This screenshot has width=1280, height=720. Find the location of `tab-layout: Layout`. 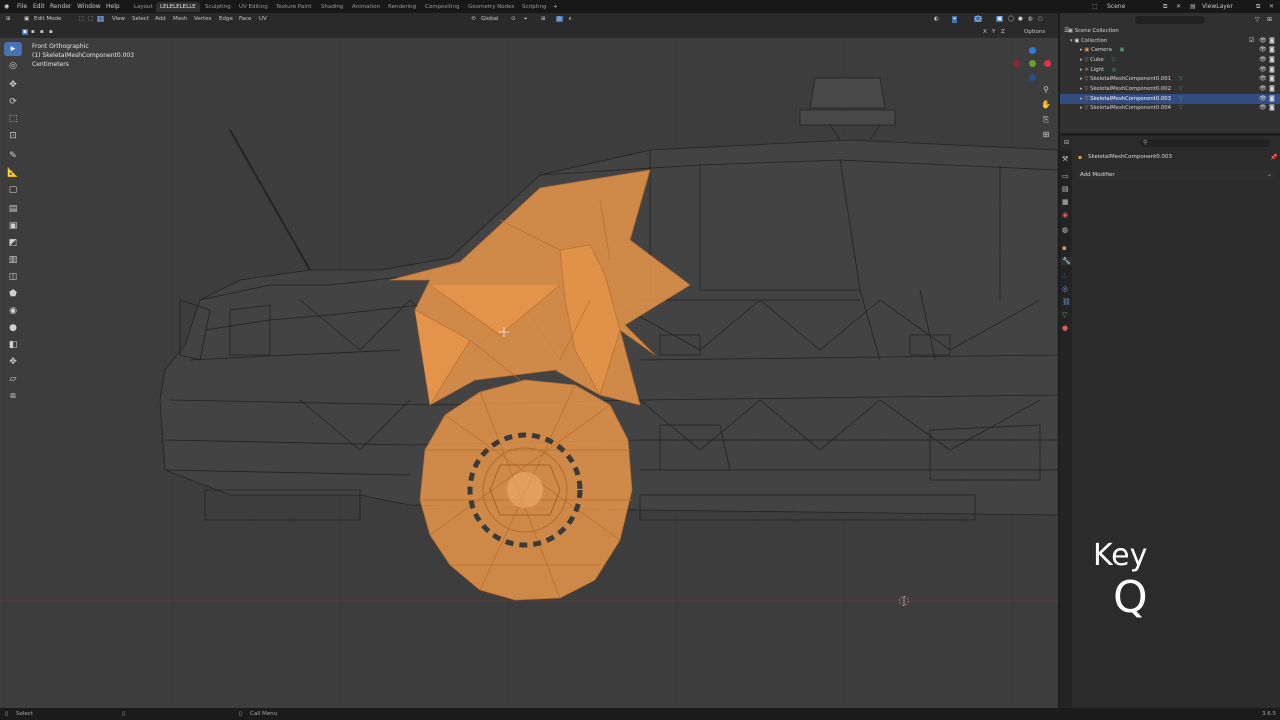

tab-layout: Layout is located at coordinates (143, 7).